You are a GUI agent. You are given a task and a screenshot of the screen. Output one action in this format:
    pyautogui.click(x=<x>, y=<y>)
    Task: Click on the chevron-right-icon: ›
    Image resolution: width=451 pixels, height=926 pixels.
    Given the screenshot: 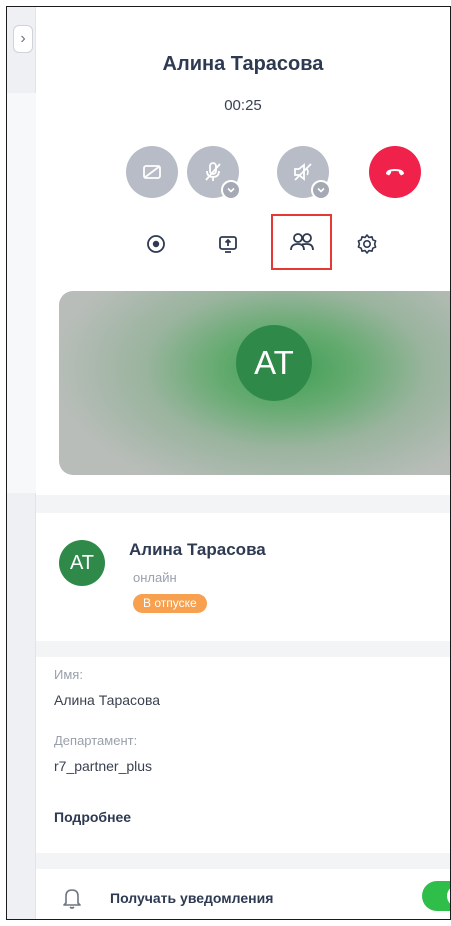 What is the action you would take?
    pyautogui.click(x=23, y=38)
    